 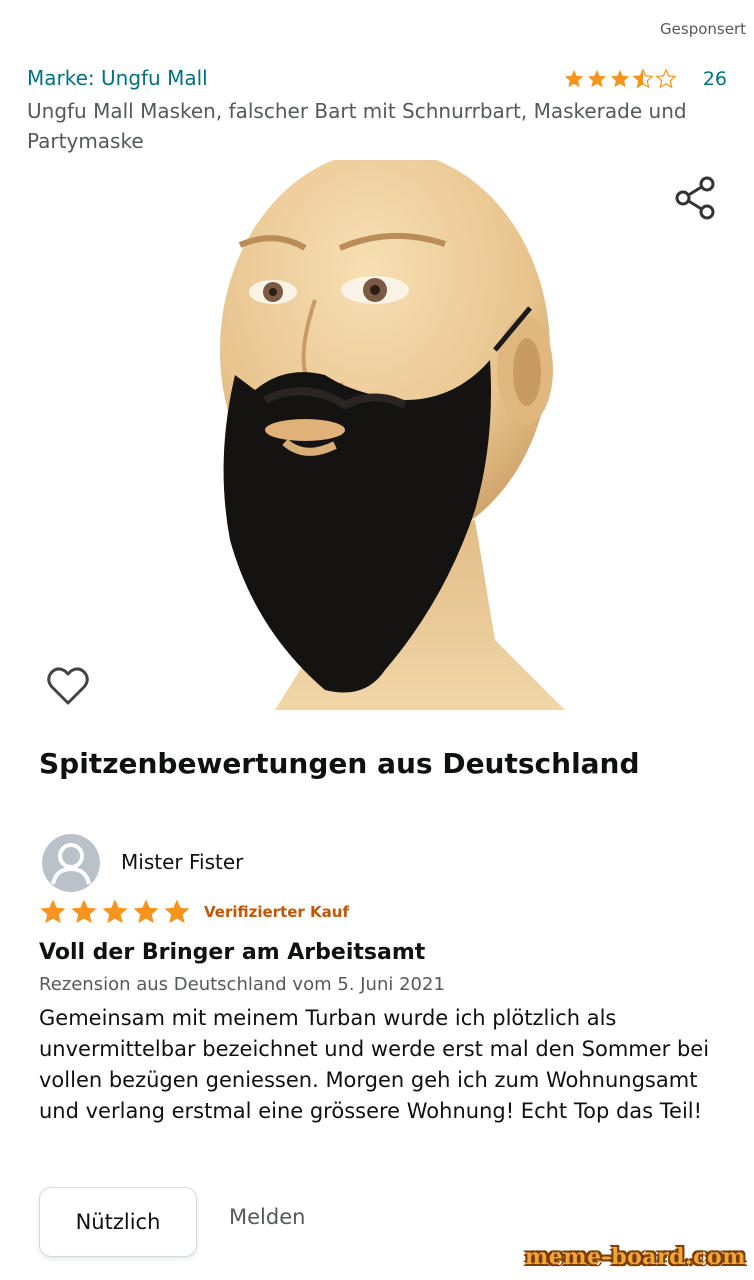 What do you see at coordinates (267, 1217) in the screenshot?
I see `report-link: Melden` at bounding box center [267, 1217].